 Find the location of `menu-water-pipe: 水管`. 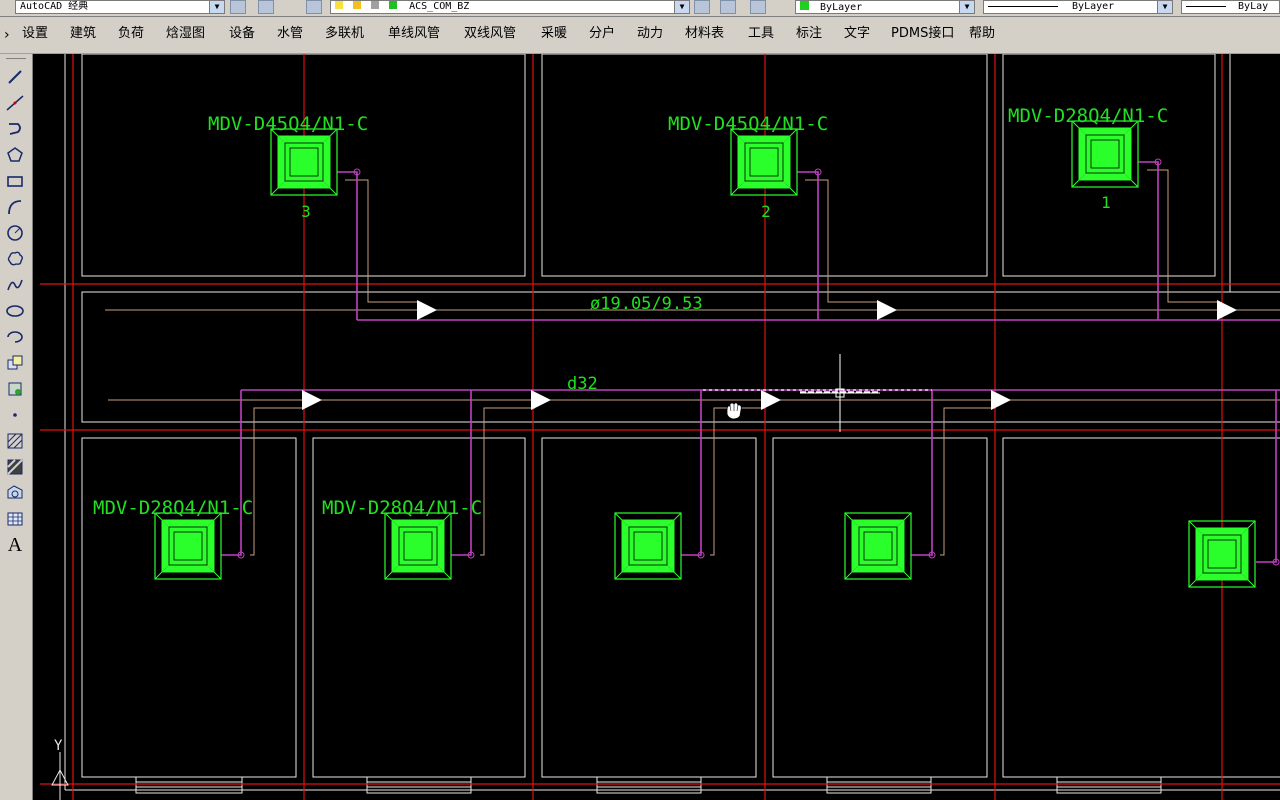

menu-water-pipe: 水管 is located at coordinates (290, 34).